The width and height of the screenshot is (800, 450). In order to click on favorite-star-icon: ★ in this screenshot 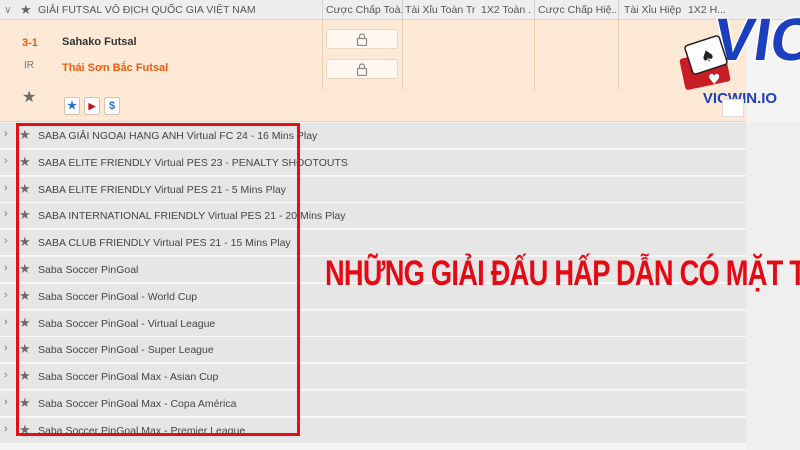, I will do `click(29, 97)`.